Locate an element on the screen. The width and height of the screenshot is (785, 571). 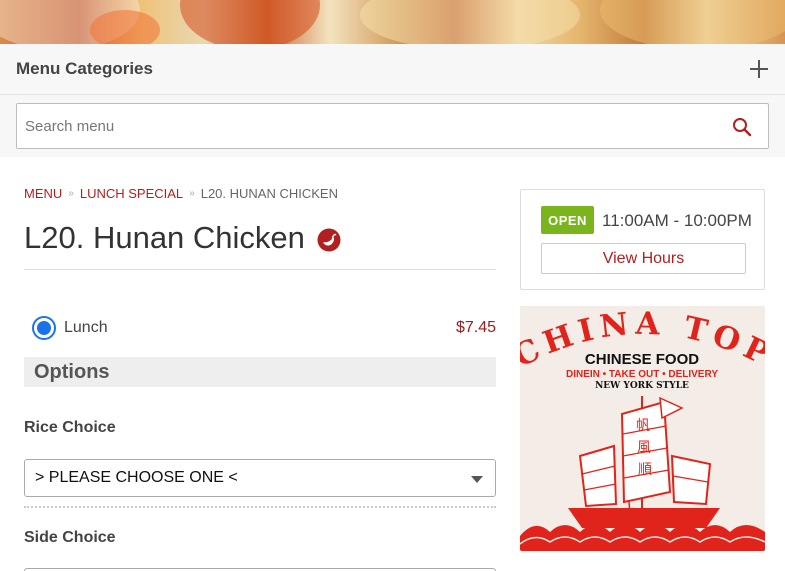
logo-services: DINEIN • TAKE OUT • DELIVERY is located at coordinates (642, 374).